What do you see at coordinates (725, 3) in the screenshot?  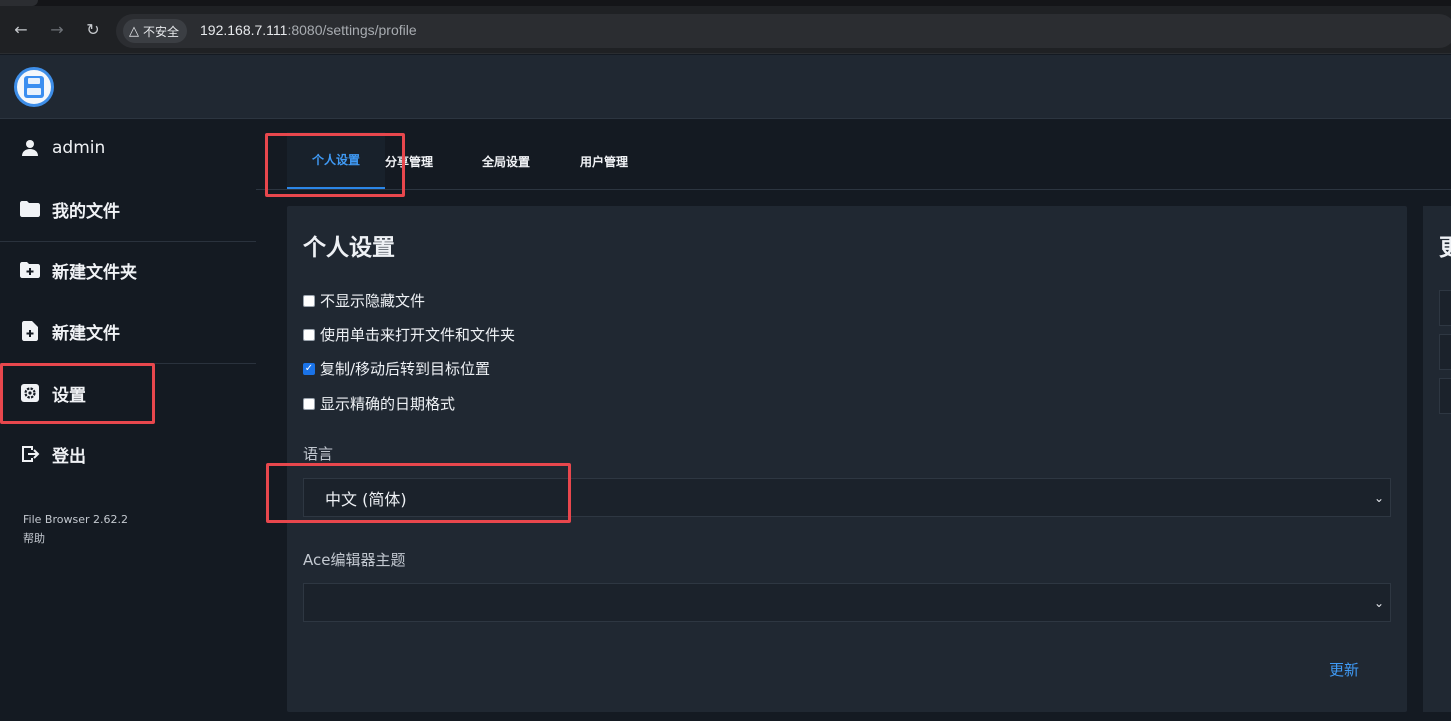 I see `tab-strip` at bounding box center [725, 3].